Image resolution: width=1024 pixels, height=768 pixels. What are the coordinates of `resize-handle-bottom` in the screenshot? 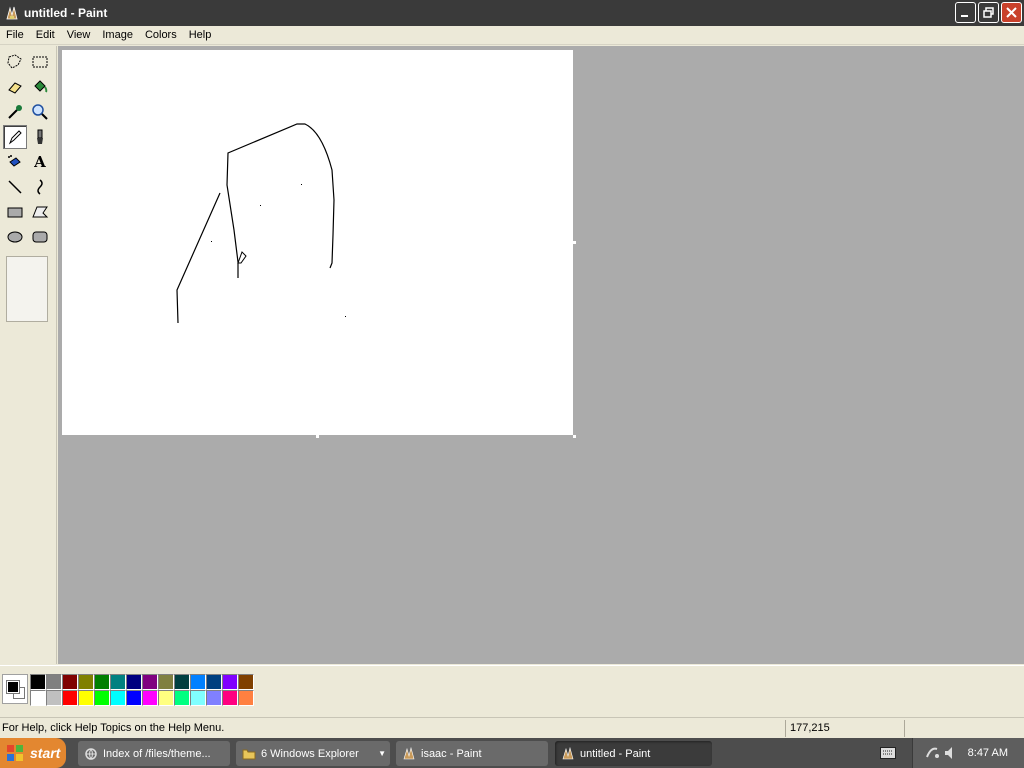 It's located at (317, 436).